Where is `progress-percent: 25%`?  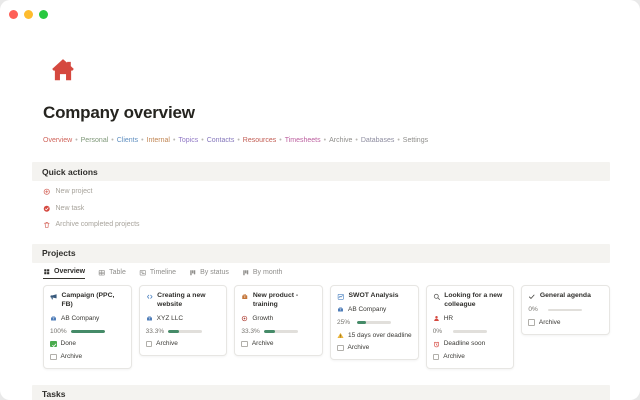 progress-percent: 25% is located at coordinates (344, 322).